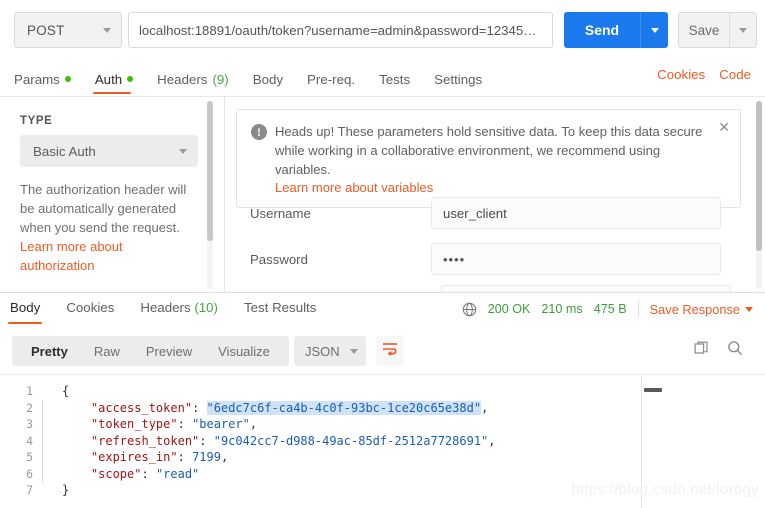 The height and width of the screenshot is (508, 765). Describe the element at coordinates (500, 187) in the screenshot. I see `banner-learn-more-link: Learn more about variables` at that location.